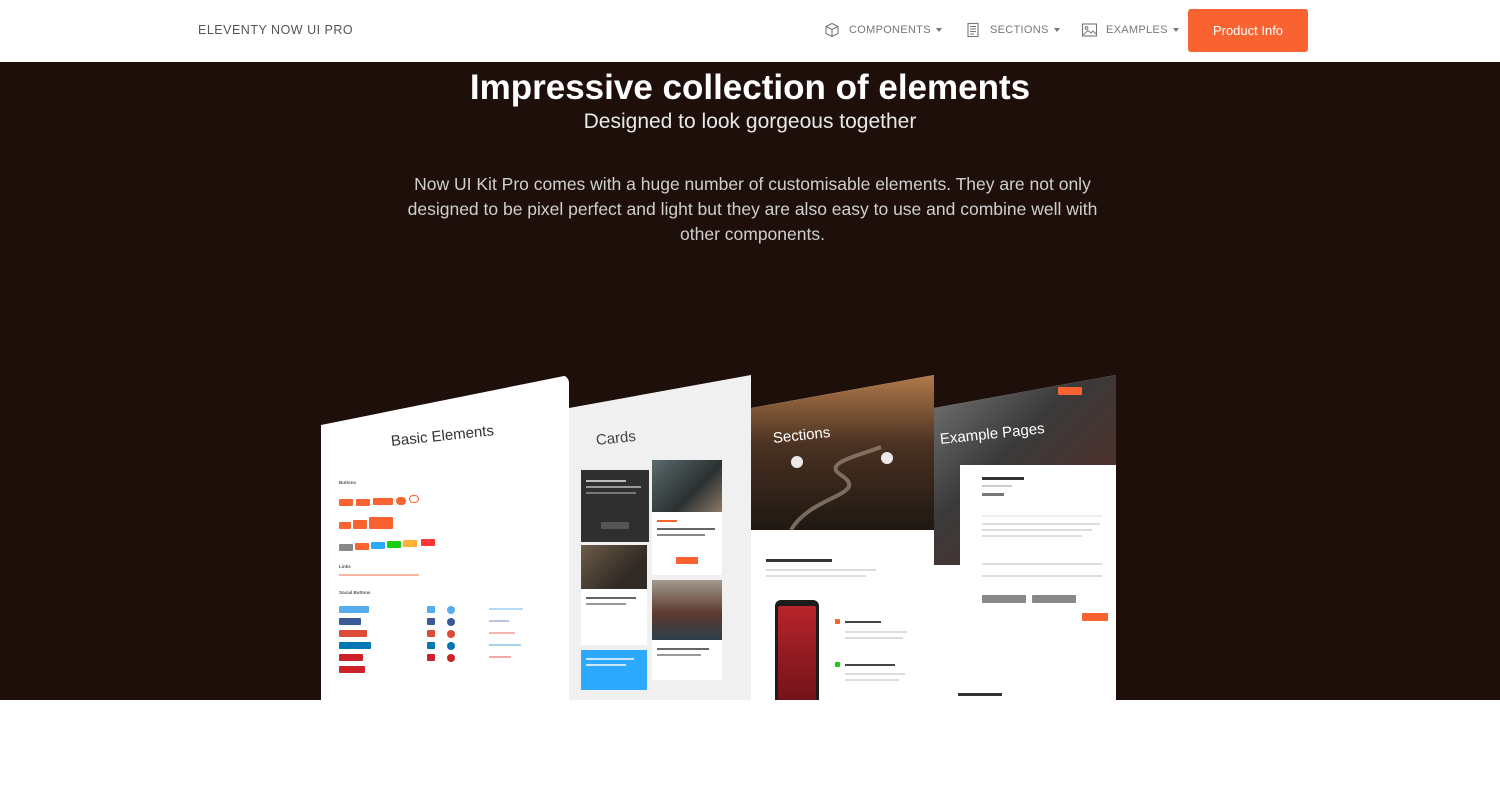  What do you see at coordinates (890, 30) in the screenshot?
I see `nav-components-label: COMPONENTS` at bounding box center [890, 30].